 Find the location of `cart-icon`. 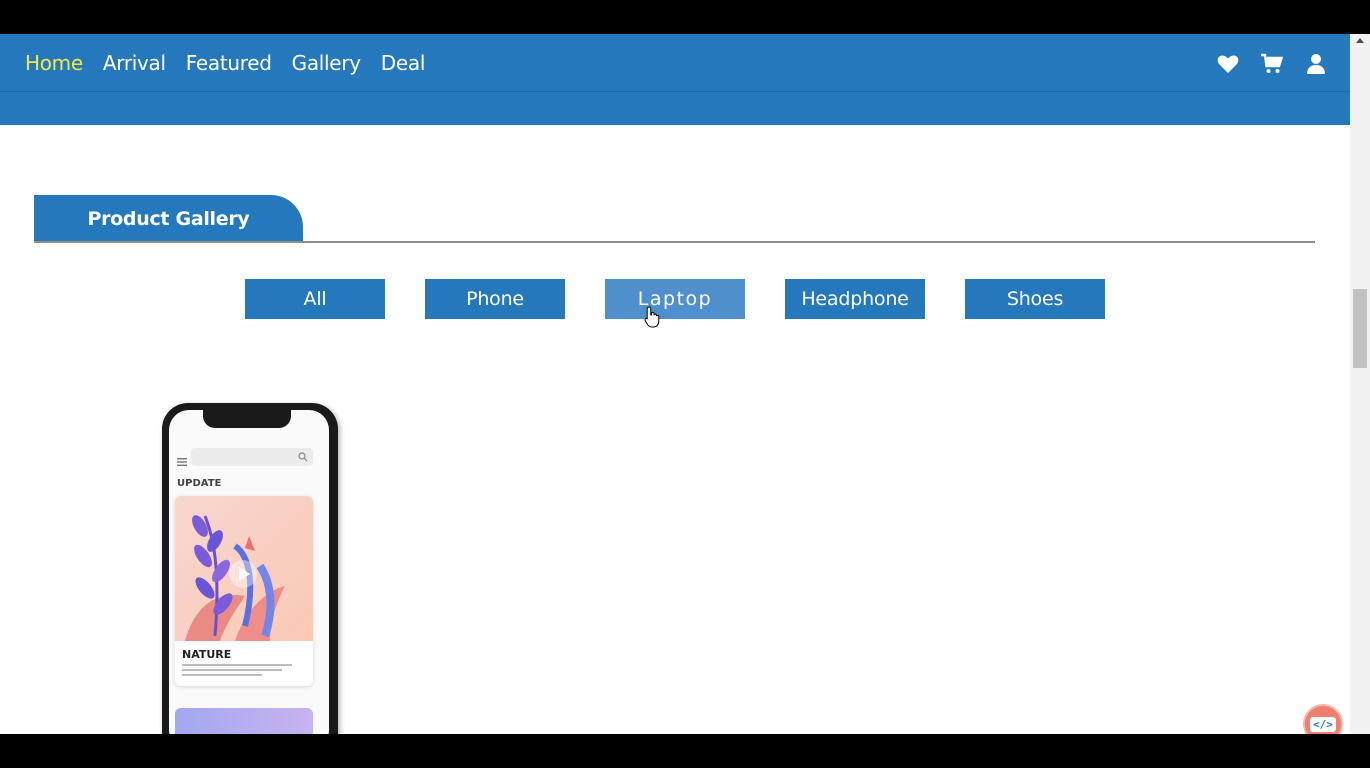

cart-icon is located at coordinates (1272, 64).